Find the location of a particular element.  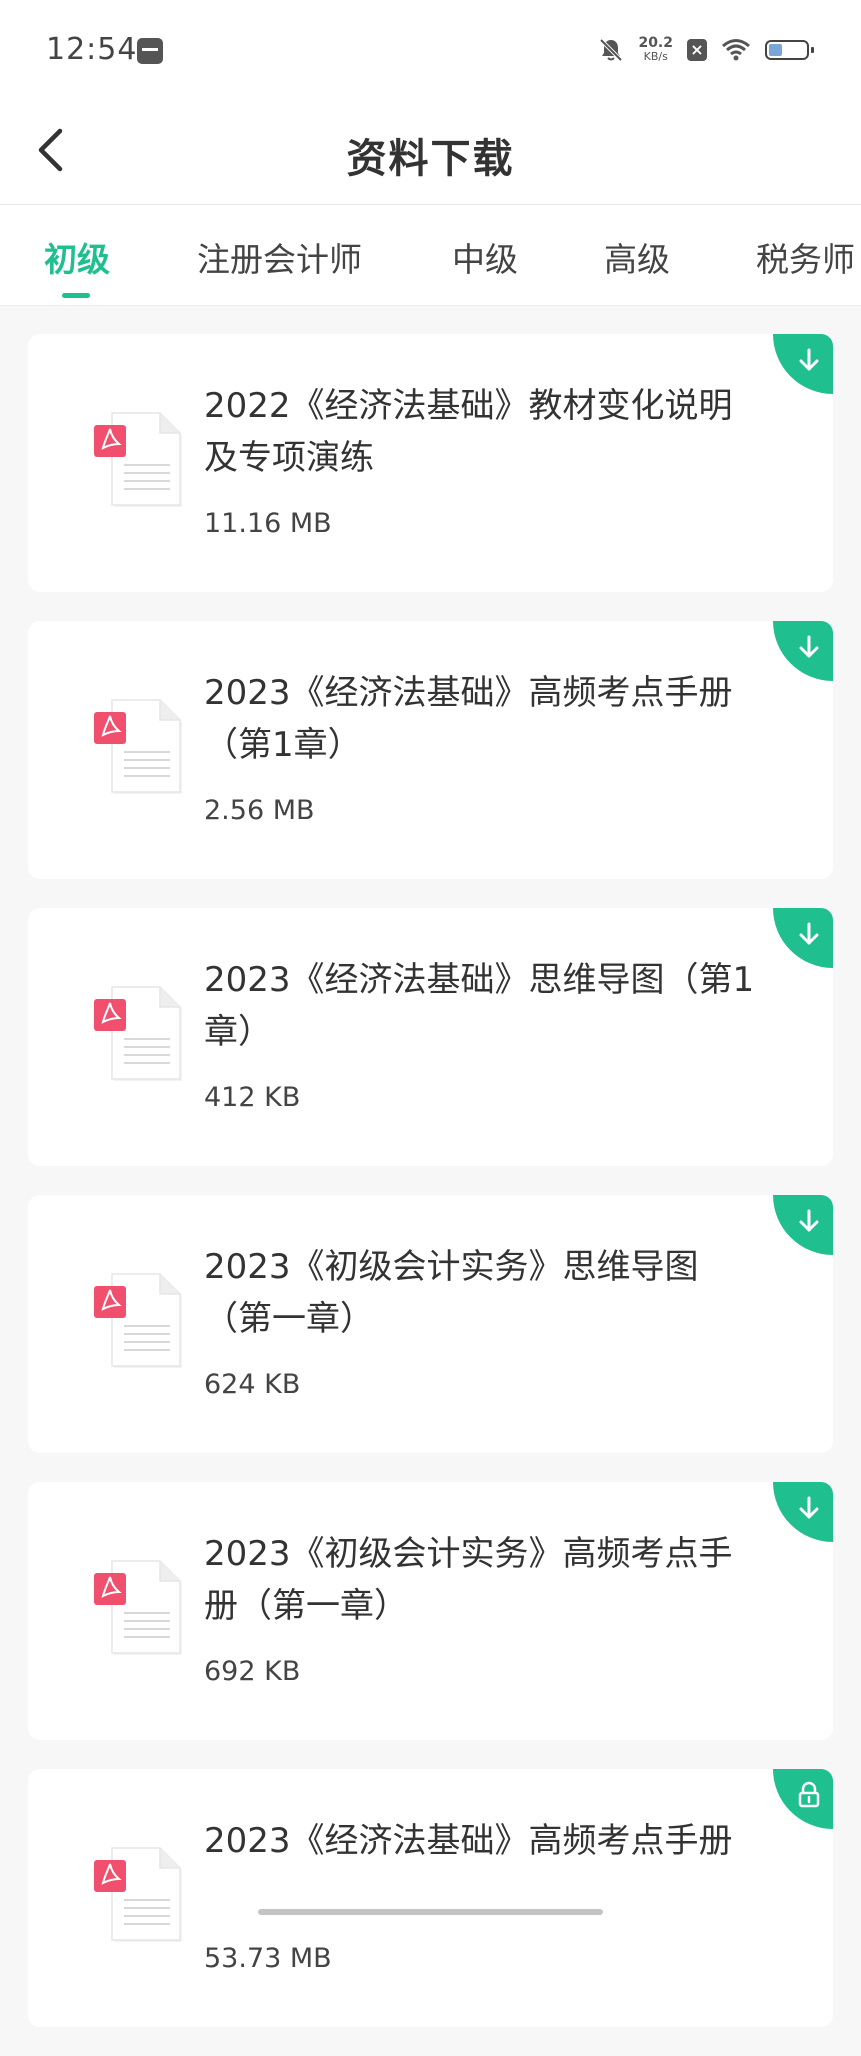

document-size: 412 KB is located at coordinates (252, 1097).